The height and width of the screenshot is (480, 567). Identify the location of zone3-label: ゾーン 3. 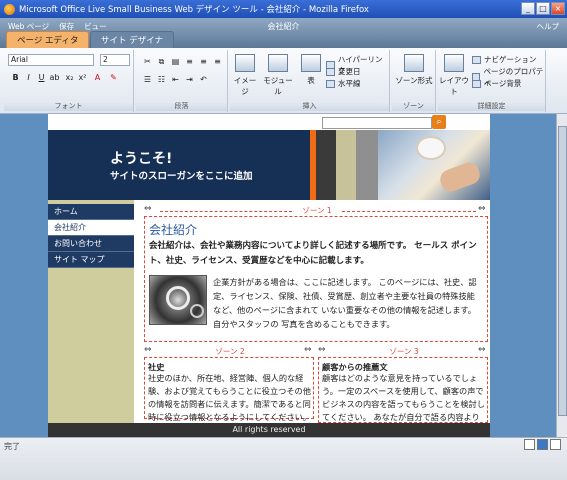
(404, 351).